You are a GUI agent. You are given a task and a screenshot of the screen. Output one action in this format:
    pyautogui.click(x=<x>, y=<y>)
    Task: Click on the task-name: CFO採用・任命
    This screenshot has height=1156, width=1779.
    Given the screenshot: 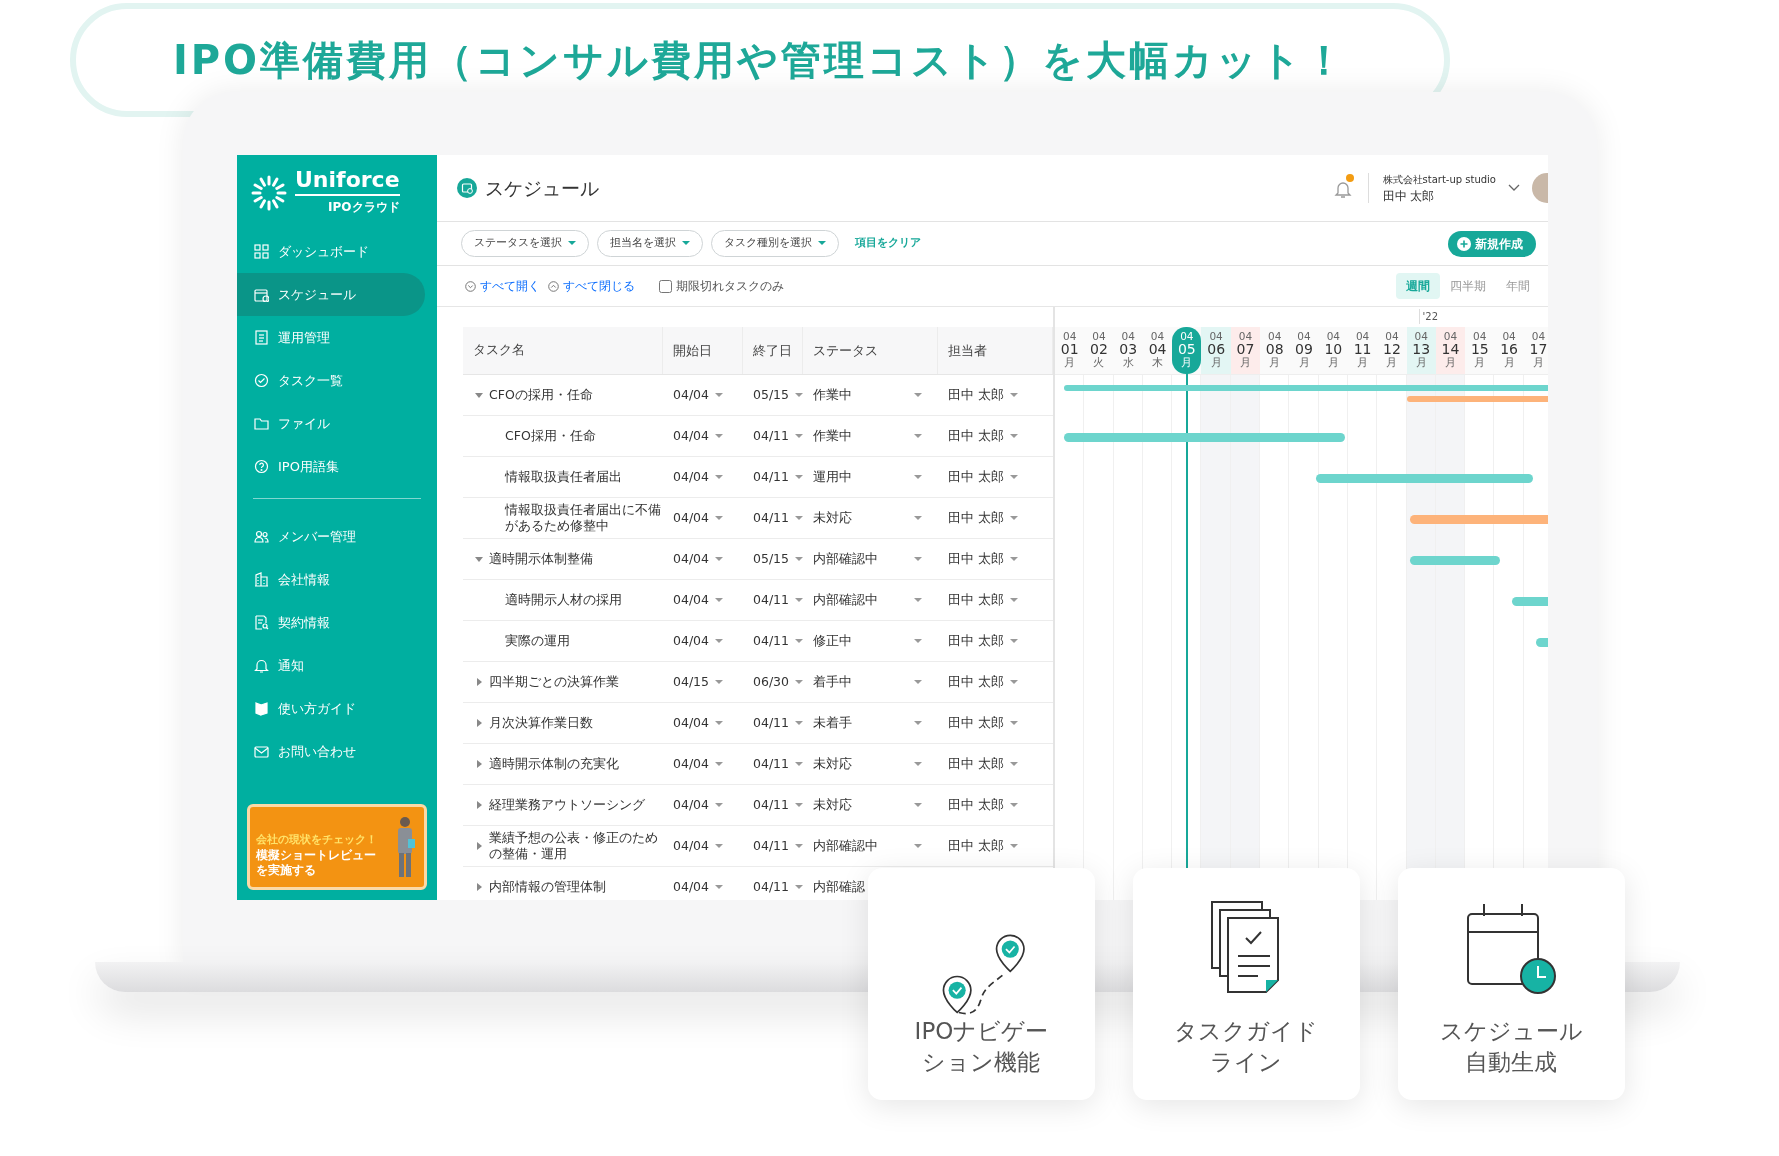 What is the action you would take?
    pyautogui.click(x=550, y=436)
    